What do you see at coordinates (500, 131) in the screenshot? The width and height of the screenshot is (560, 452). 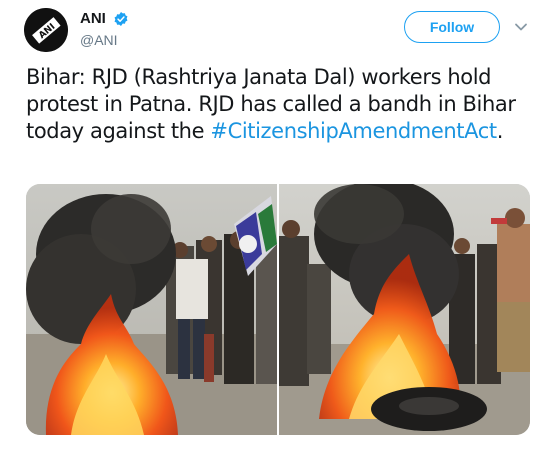 I see `tweet-text-end: .` at bounding box center [500, 131].